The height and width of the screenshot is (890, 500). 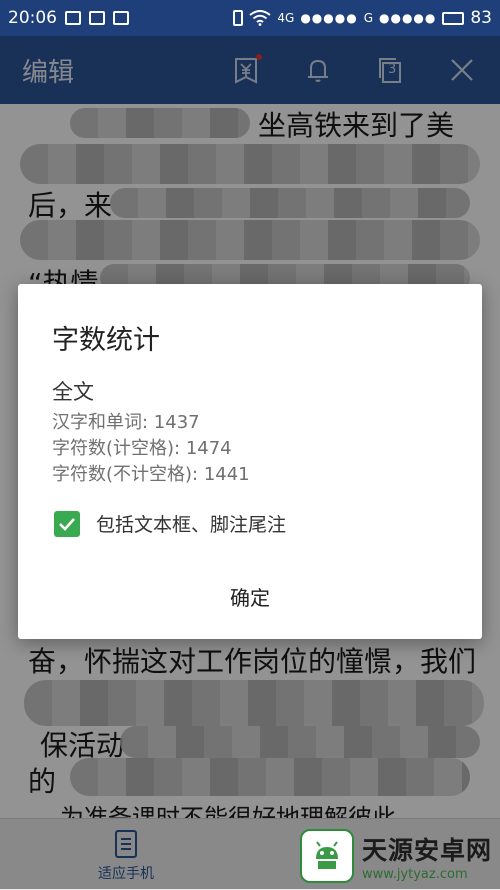 What do you see at coordinates (32, 18) in the screenshot?
I see `status-time: 20:06` at bounding box center [32, 18].